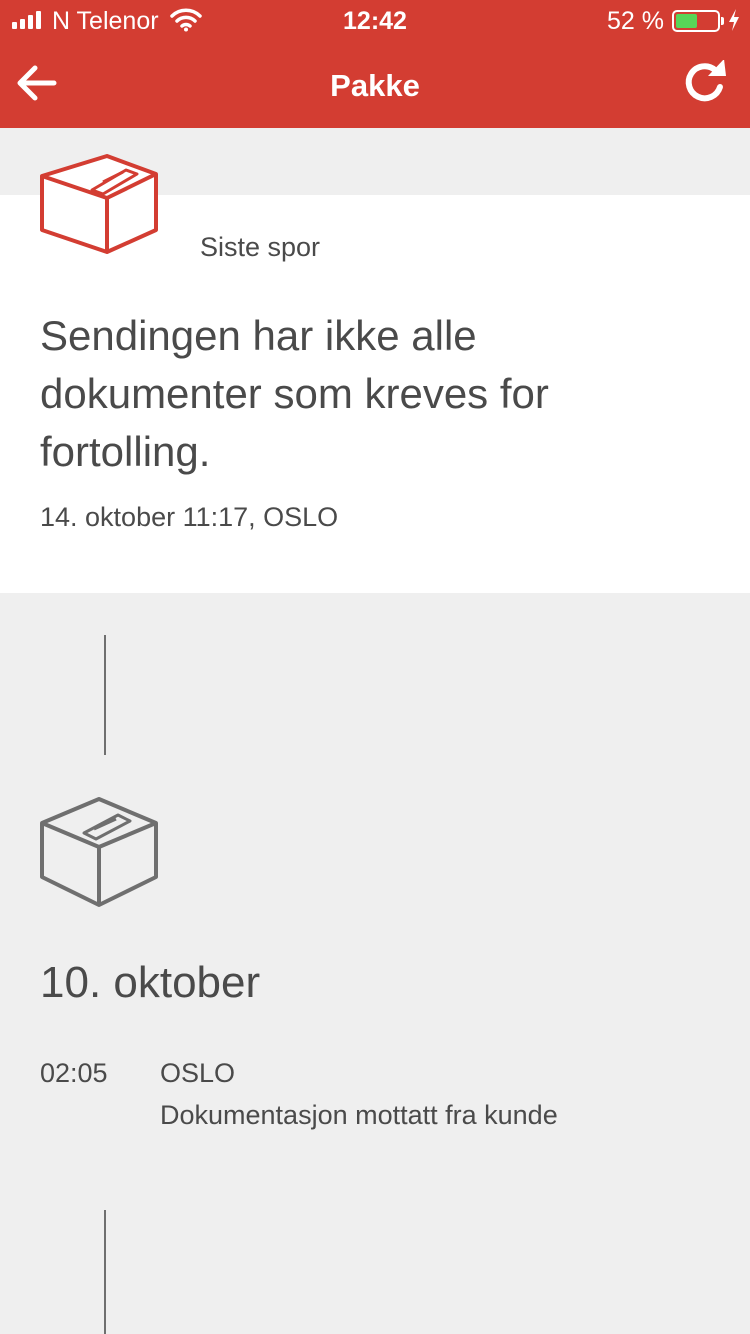 Image resolution: width=750 pixels, height=1334 pixels. Describe the element at coordinates (198, 1073) in the screenshot. I see `event-location: OSLO` at that location.